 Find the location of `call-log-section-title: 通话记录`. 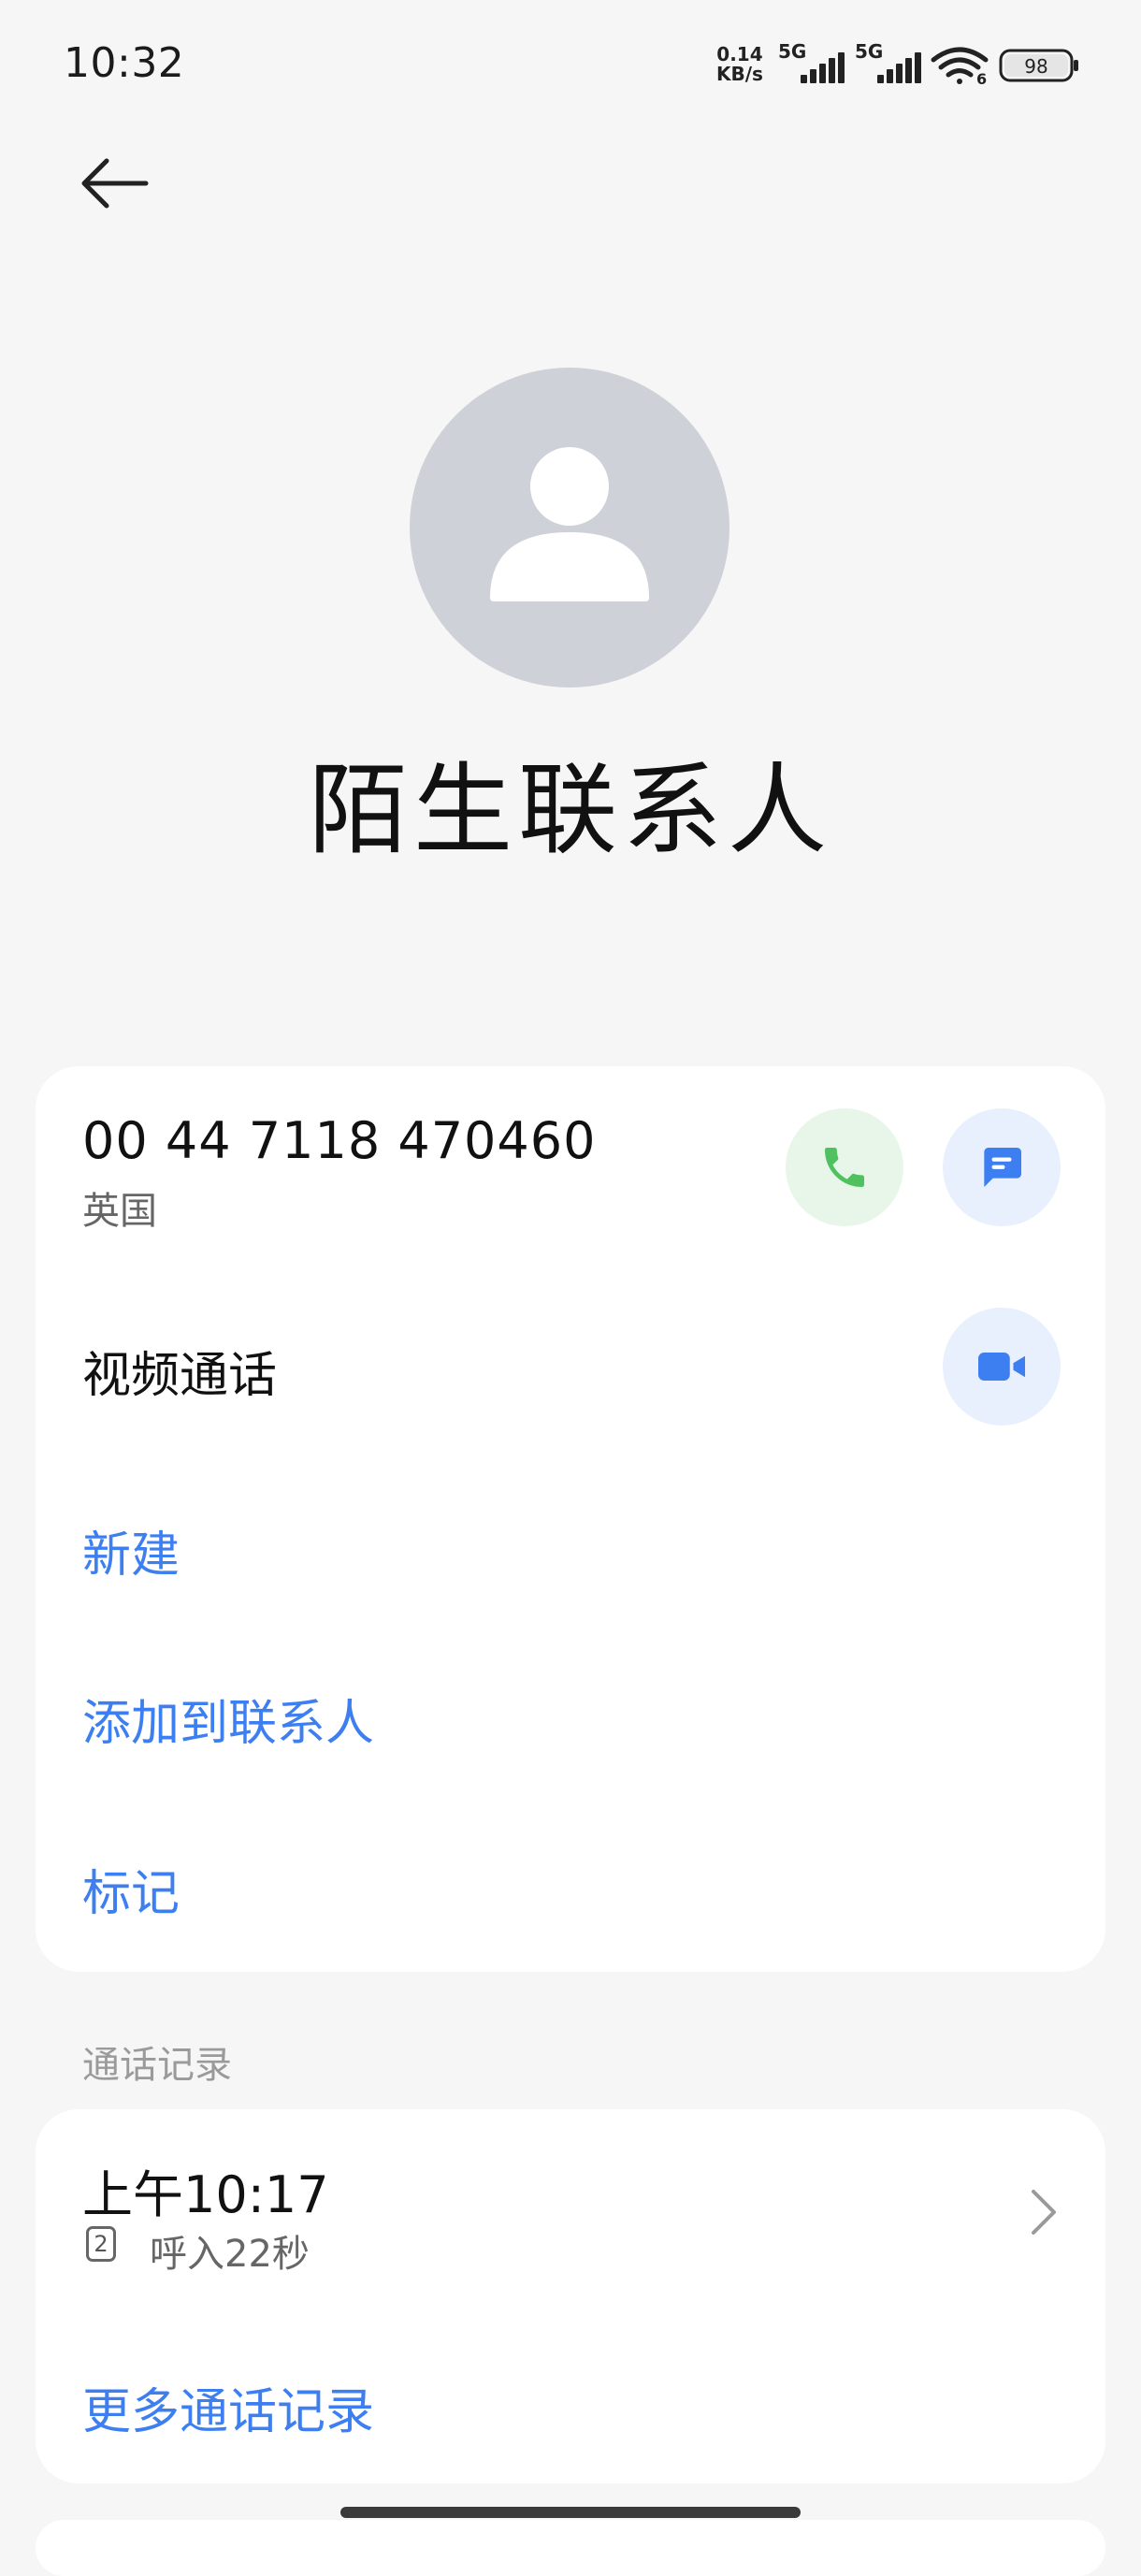

call-log-section-title: 通话记录 is located at coordinates (157, 2066).